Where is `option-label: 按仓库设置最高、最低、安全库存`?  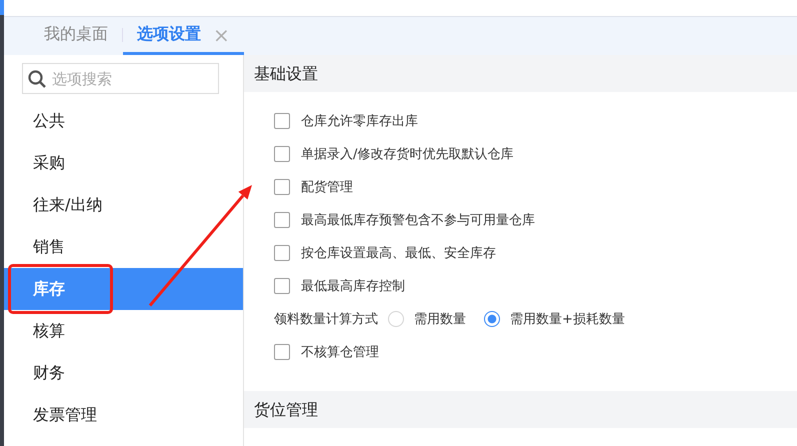 option-label: 按仓库设置最高、最低、安全库存 is located at coordinates (398, 253).